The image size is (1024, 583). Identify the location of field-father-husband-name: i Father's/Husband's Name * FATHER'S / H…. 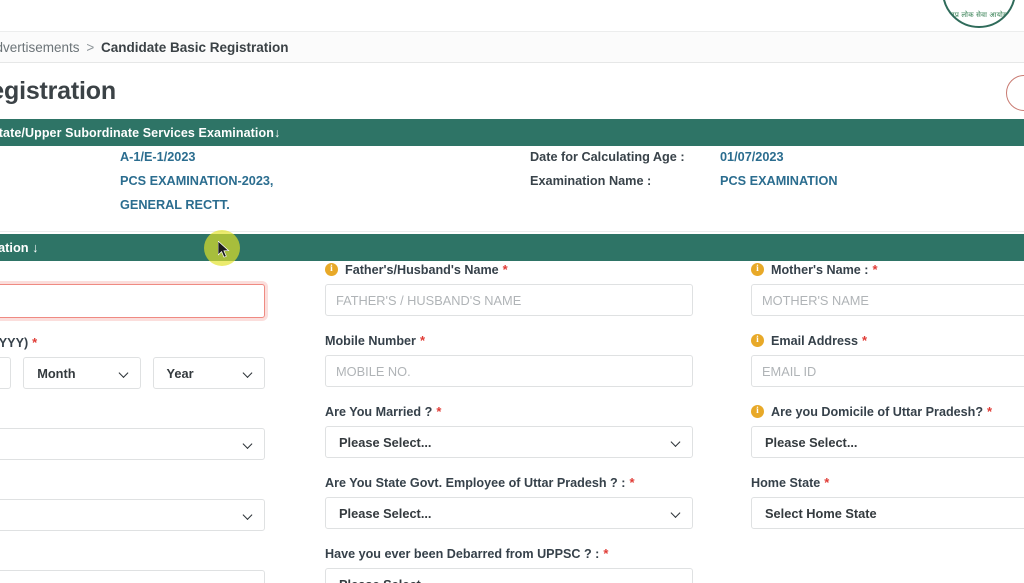
(509, 288).